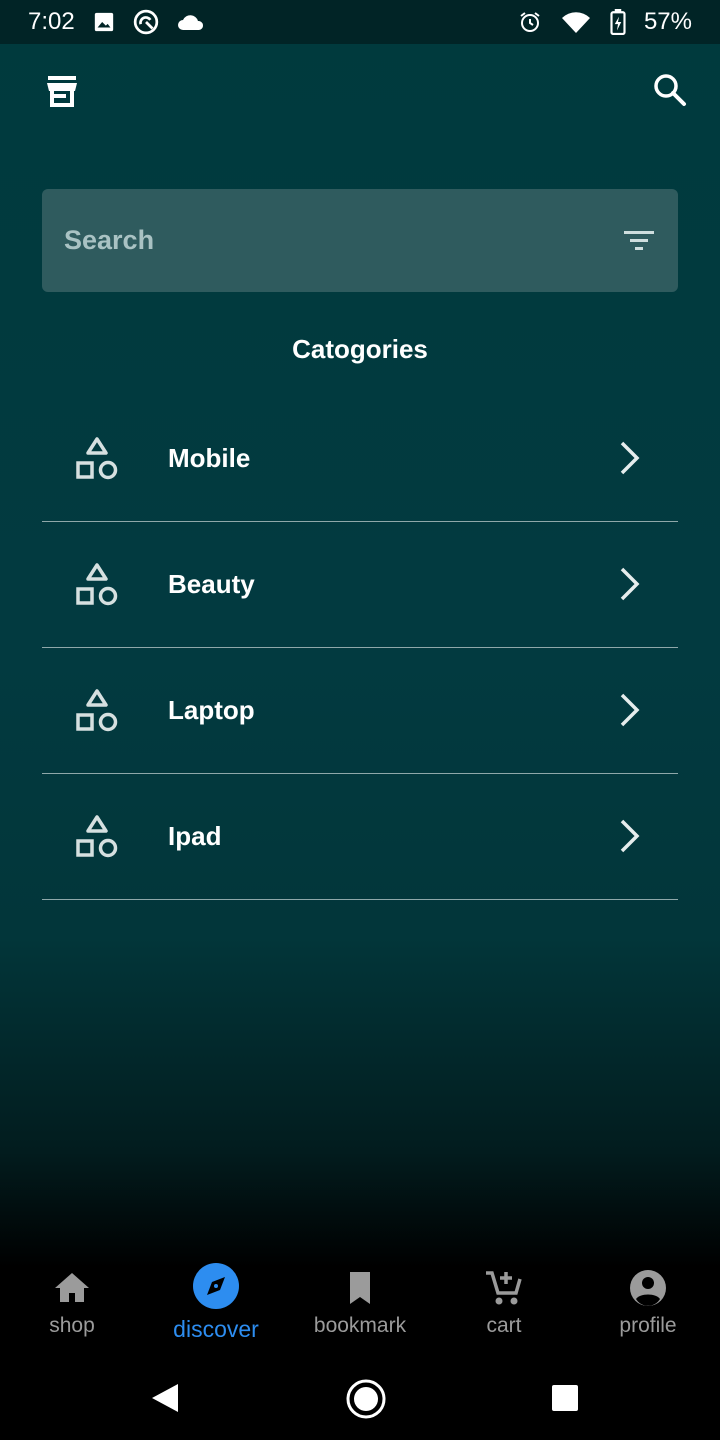 The width and height of the screenshot is (720, 1440). Describe the element at coordinates (360, 711) in the screenshot. I see `category-item-laptop: Laptop` at that location.